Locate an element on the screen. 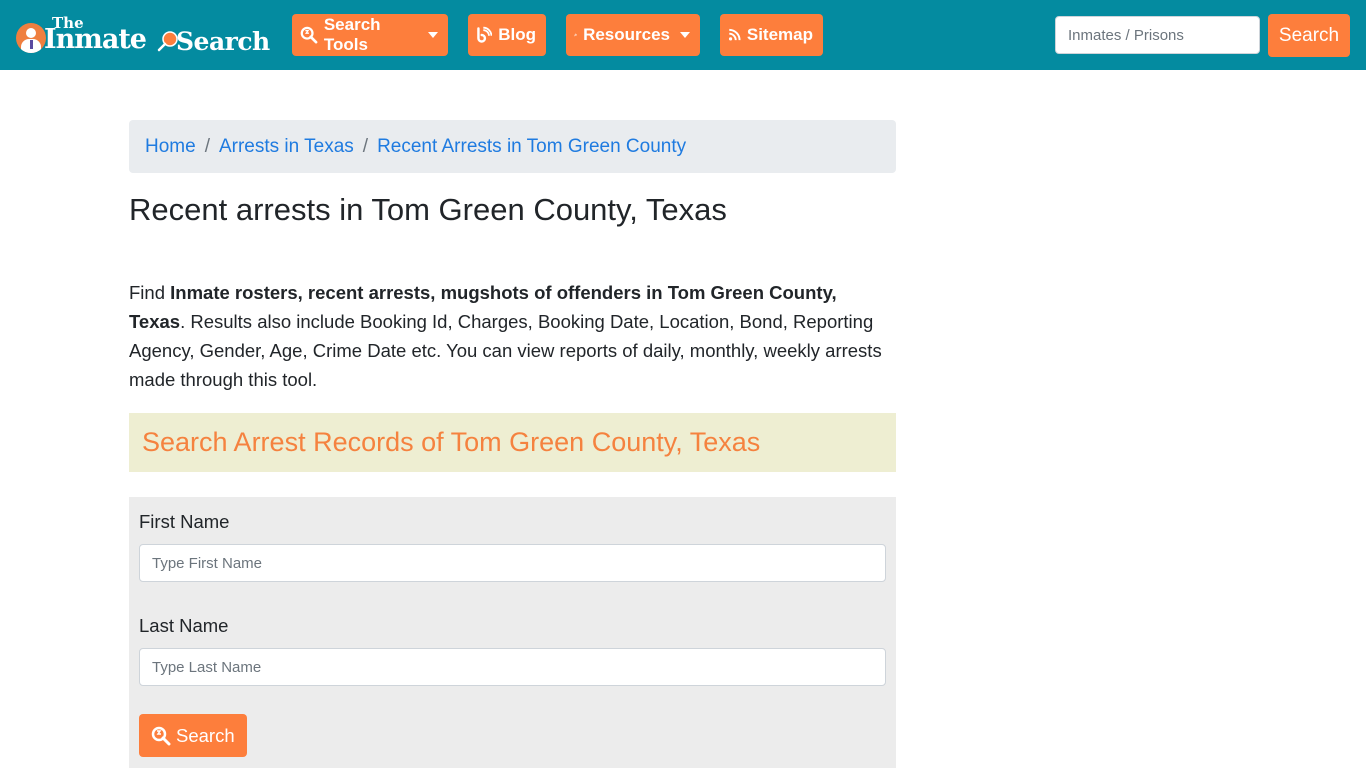 Image resolution: width=1366 pixels, height=768 pixels. nav-search-tools-button: Search Tools is located at coordinates (370, 35).